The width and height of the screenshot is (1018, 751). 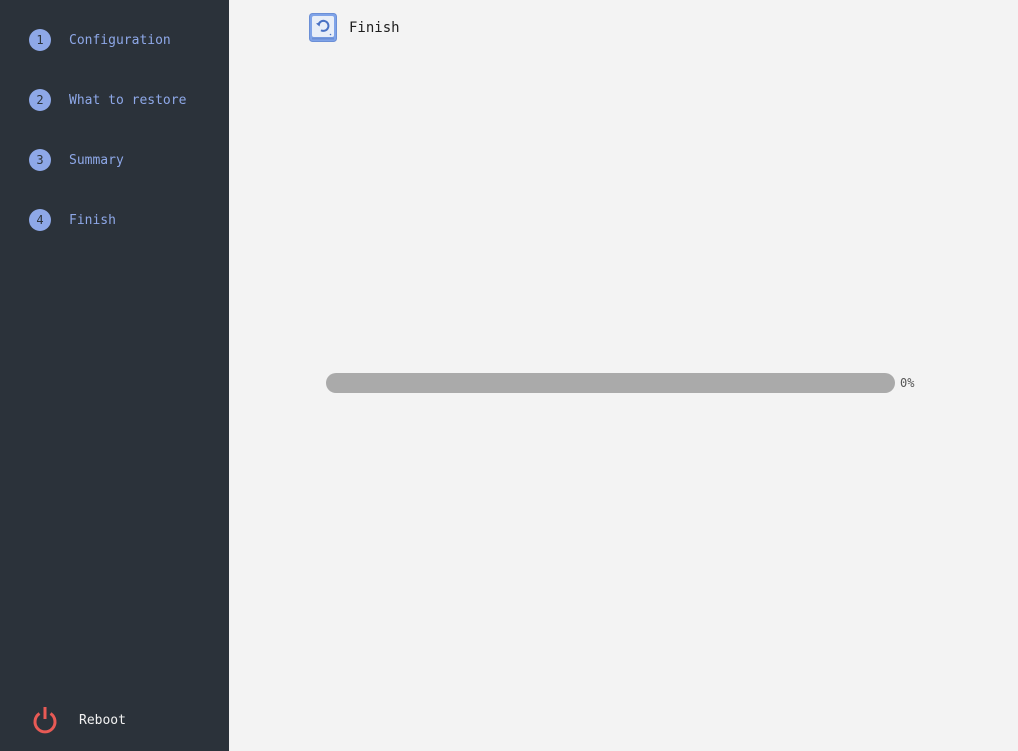 I want to click on step-label: Configuration, so click(x=120, y=40).